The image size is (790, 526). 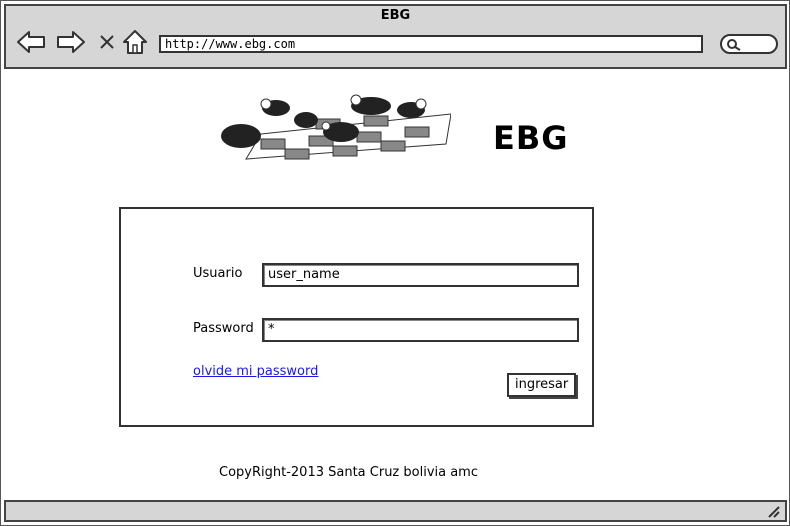 What do you see at coordinates (542, 385) in the screenshot?
I see `submit-button: ingresar` at bounding box center [542, 385].